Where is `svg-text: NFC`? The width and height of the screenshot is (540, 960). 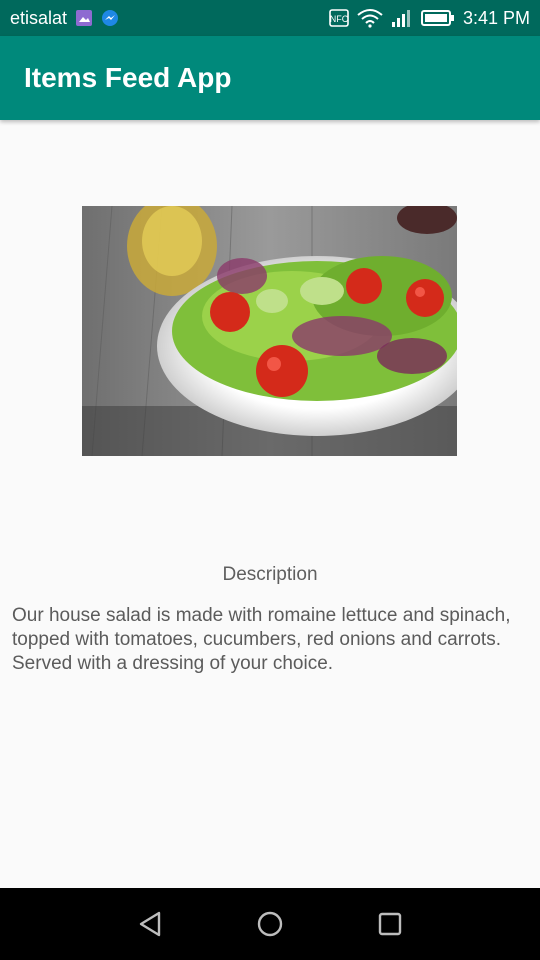
svg-text: NFC is located at coordinates (339, 19).